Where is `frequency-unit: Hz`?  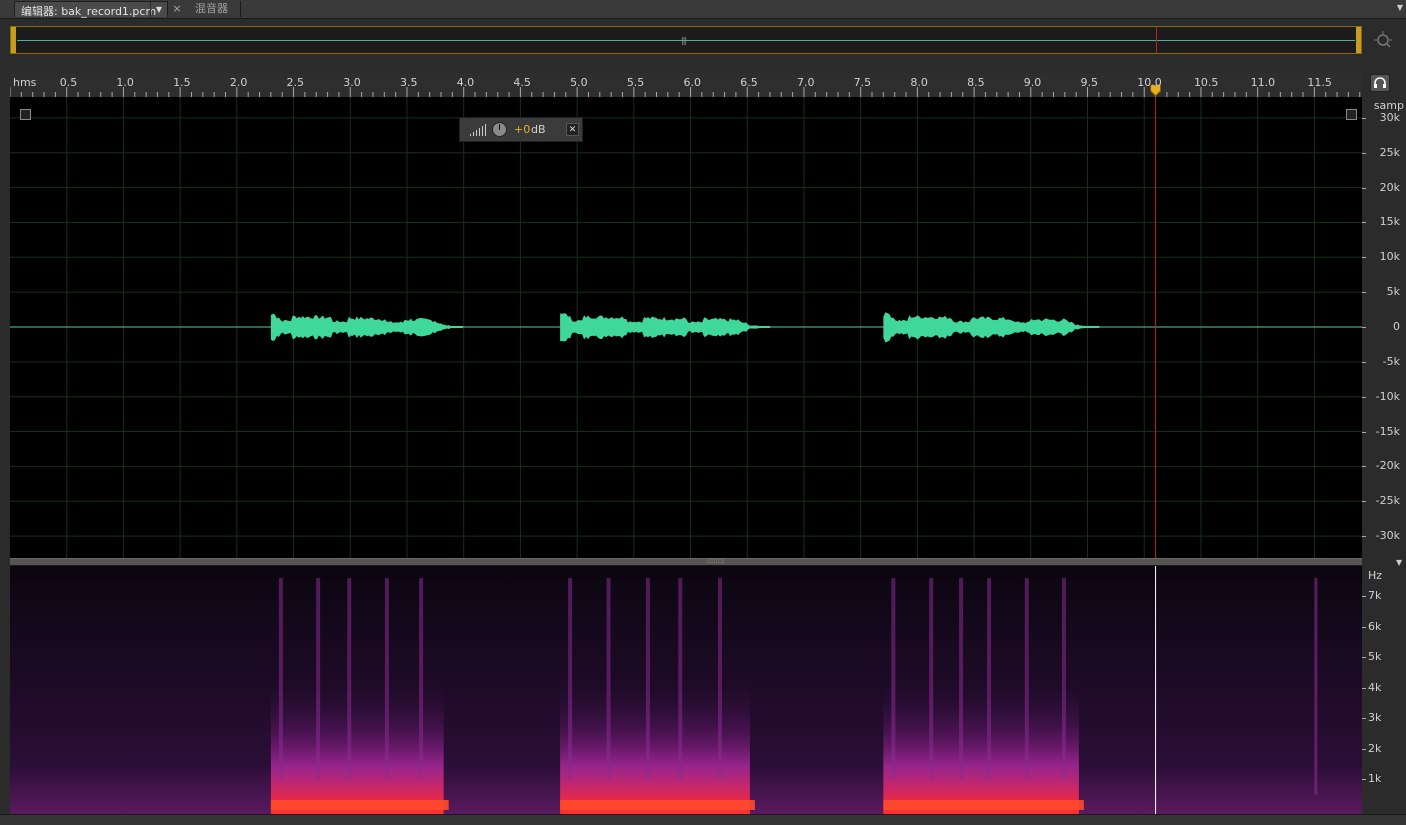 frequency-unit: Hz is located at coordinates (1375, 575).